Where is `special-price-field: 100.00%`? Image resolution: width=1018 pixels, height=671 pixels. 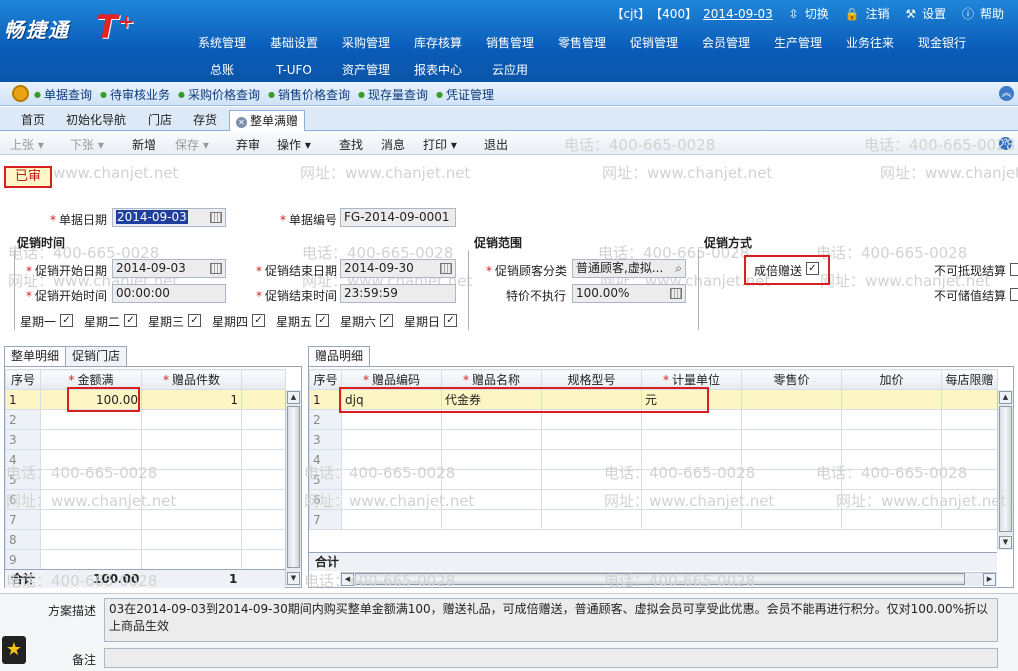
special-price-field: 100.00% is located at coordinates (629, 293).